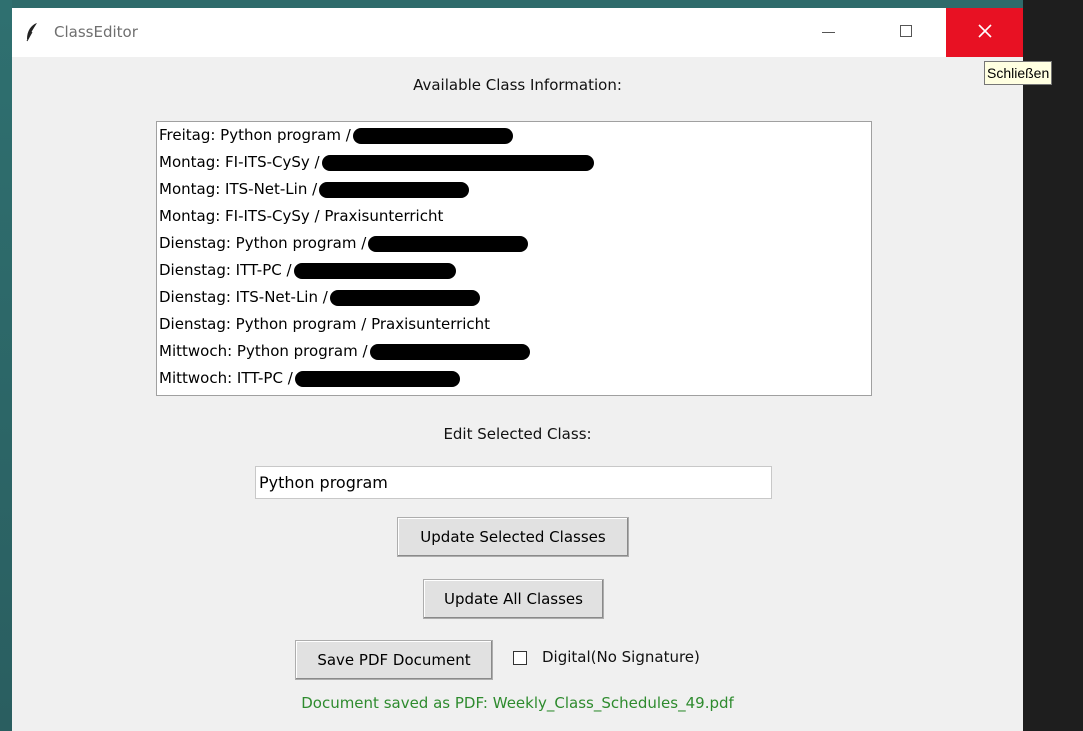 The image size is (1083, 731). Describe the element at coordinates (96, 32) in the screenshot. I see `window-title: ClassEditor` at that location.